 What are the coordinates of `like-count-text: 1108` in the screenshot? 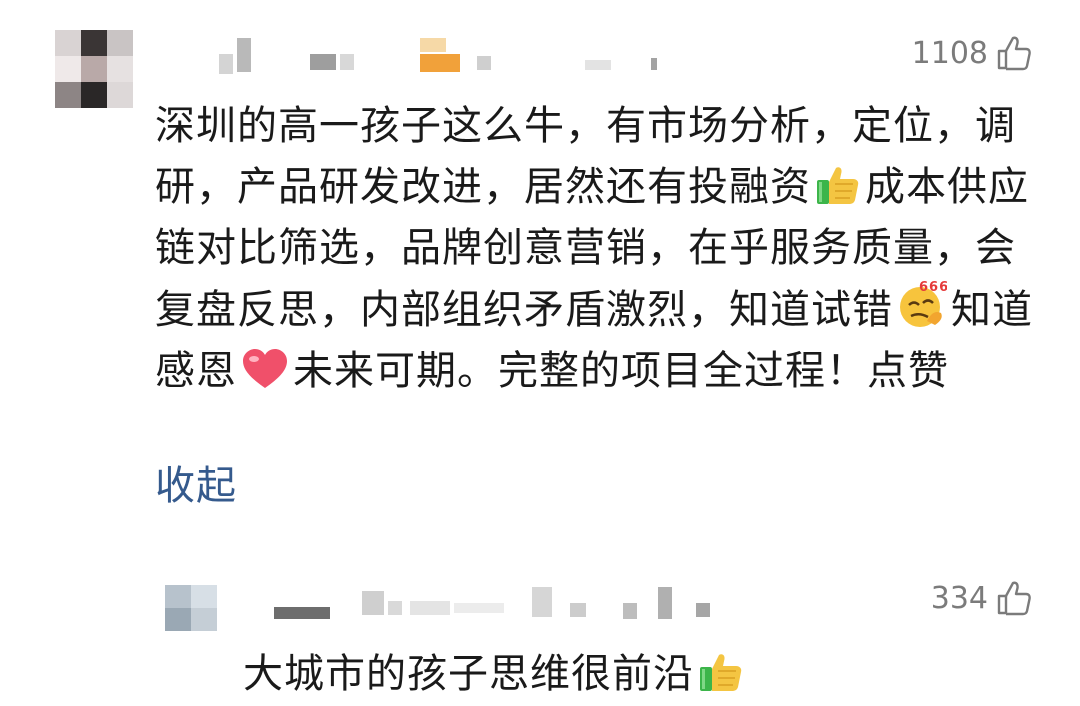 It's located at (949, 53).